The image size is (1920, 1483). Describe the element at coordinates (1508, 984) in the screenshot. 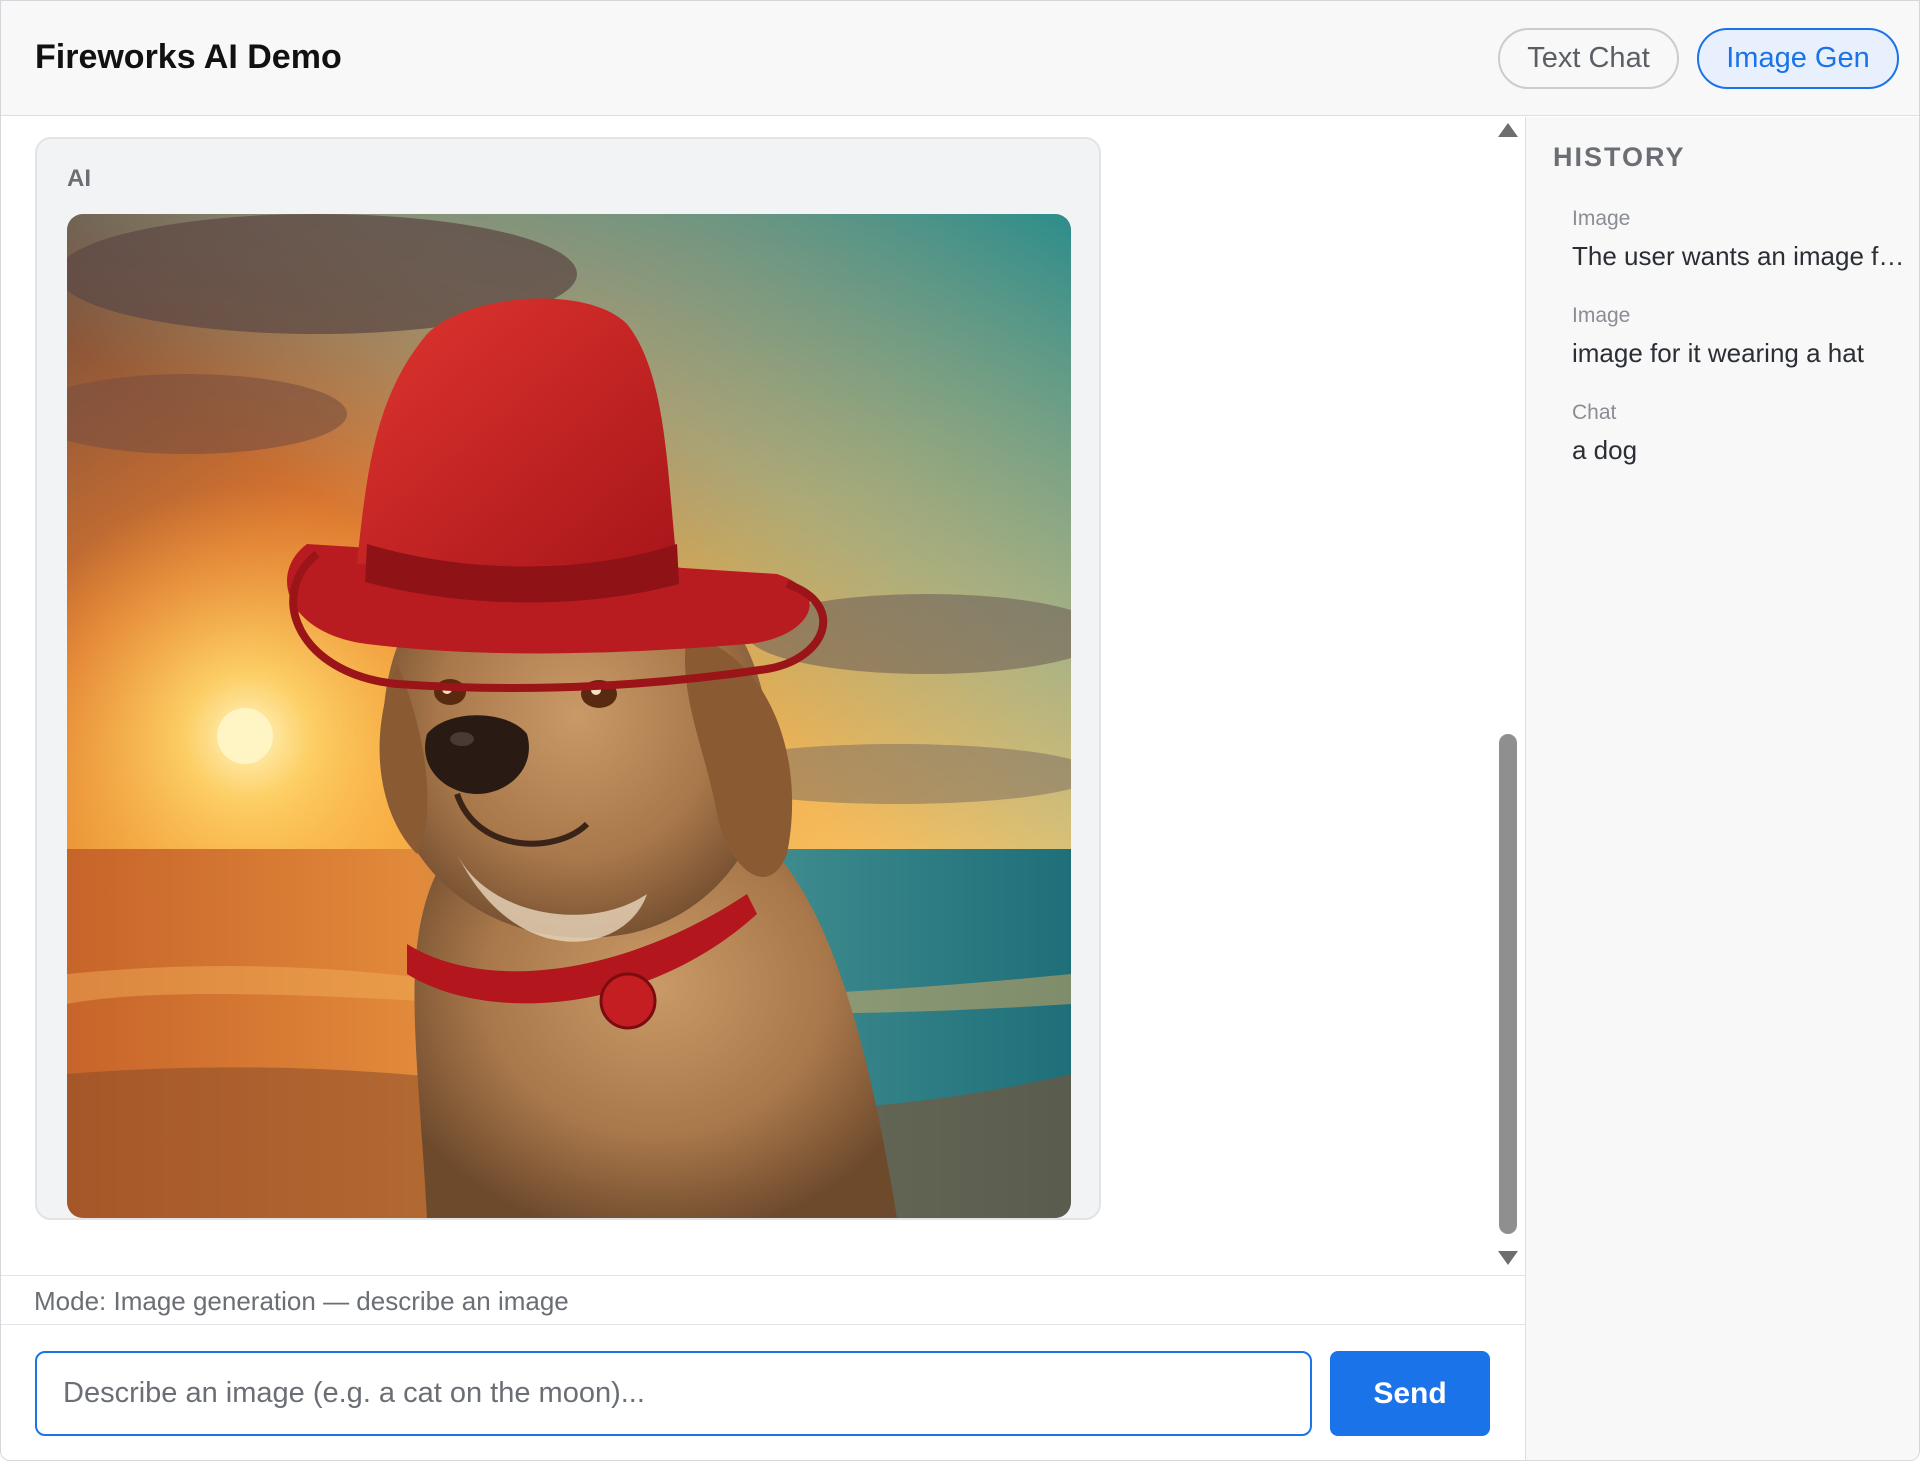

I see `scrollbar-thumb` at that location.